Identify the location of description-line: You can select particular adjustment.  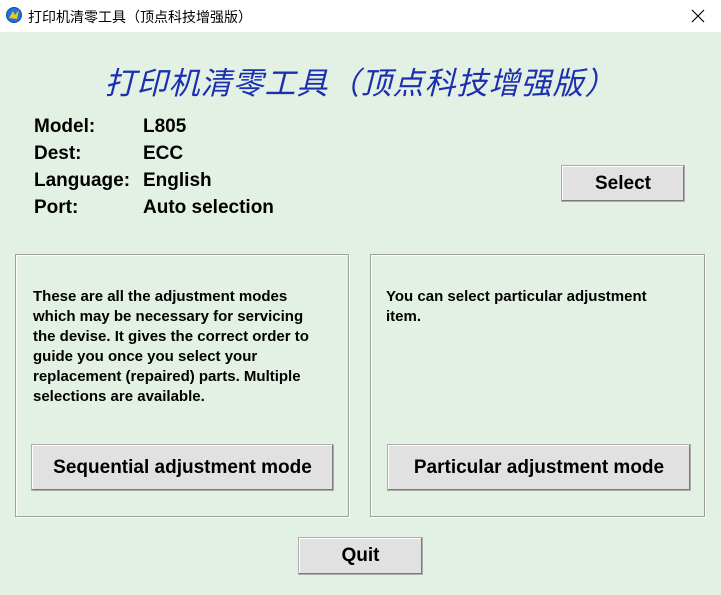
(516, 296).